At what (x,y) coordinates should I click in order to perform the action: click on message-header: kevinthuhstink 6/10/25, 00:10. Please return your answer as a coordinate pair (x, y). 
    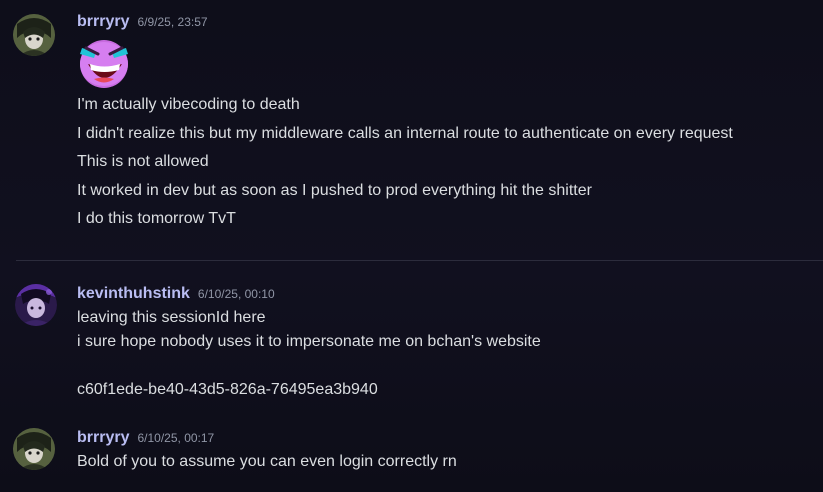
    Looking at the image, I should click on (176, 294).